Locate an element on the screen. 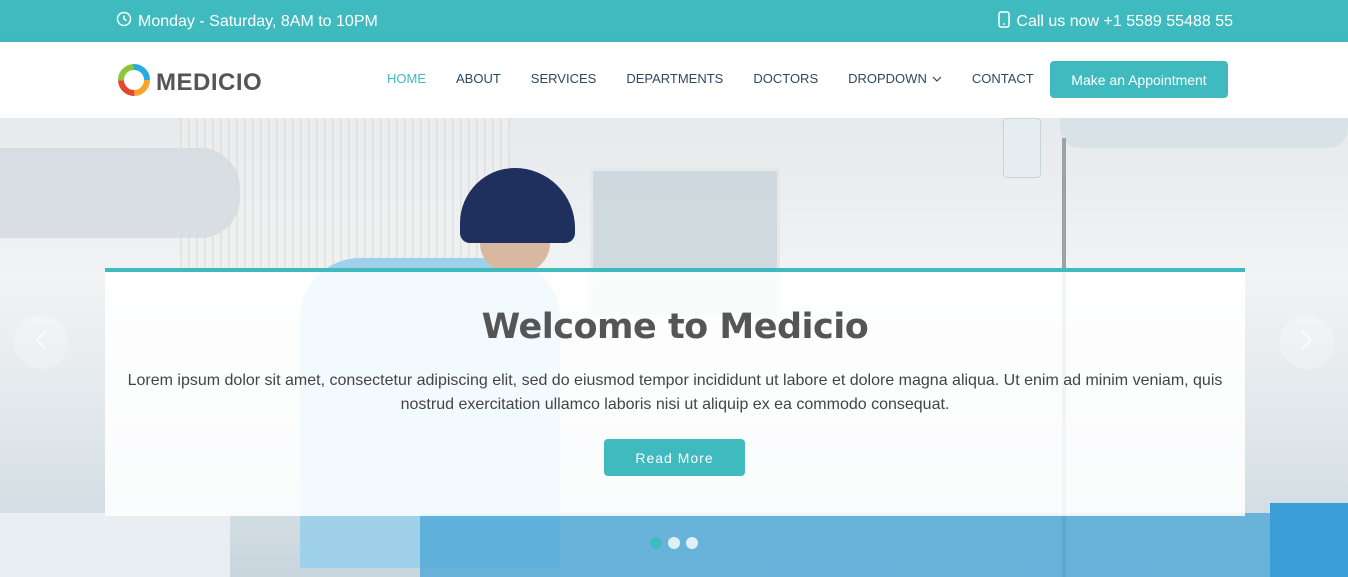 This screenshot has height=577, width=1348. hero-bg-iv-bag is located at coordinates (1022, 148).